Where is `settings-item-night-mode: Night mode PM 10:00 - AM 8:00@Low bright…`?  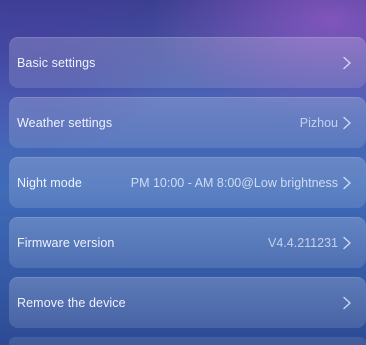
settings-item-night-mode: Night mode PM 10:00 - AM 8:00@Low bright… is located at coordinates (187, 182).